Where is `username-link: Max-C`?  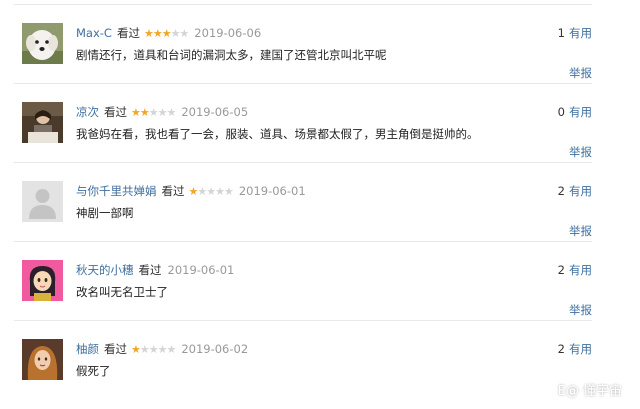 username-link: Max-C is located at coordinates (94, 33).